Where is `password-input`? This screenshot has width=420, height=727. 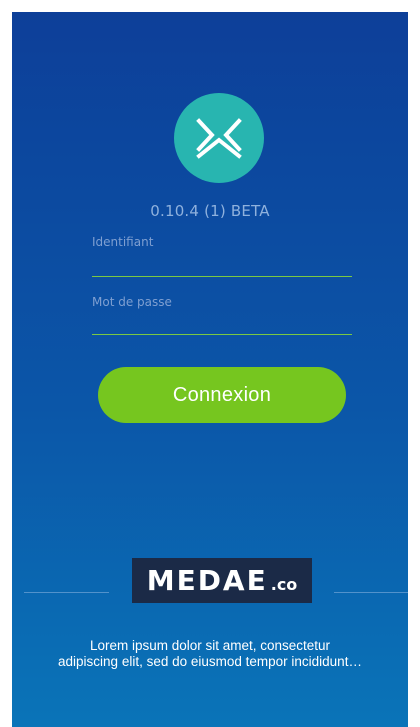 password-input is located at coordinates (222, 323).